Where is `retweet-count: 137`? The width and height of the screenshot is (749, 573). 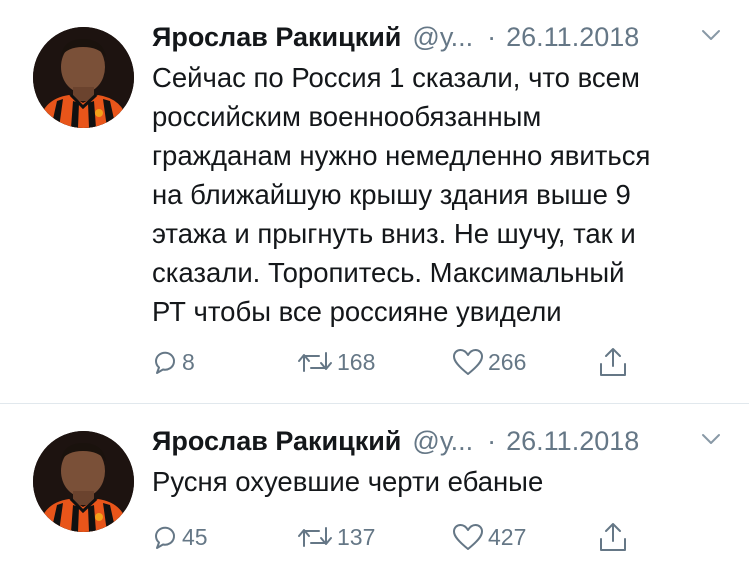 retweet-count: 137 is located at coordinates (356, 536).